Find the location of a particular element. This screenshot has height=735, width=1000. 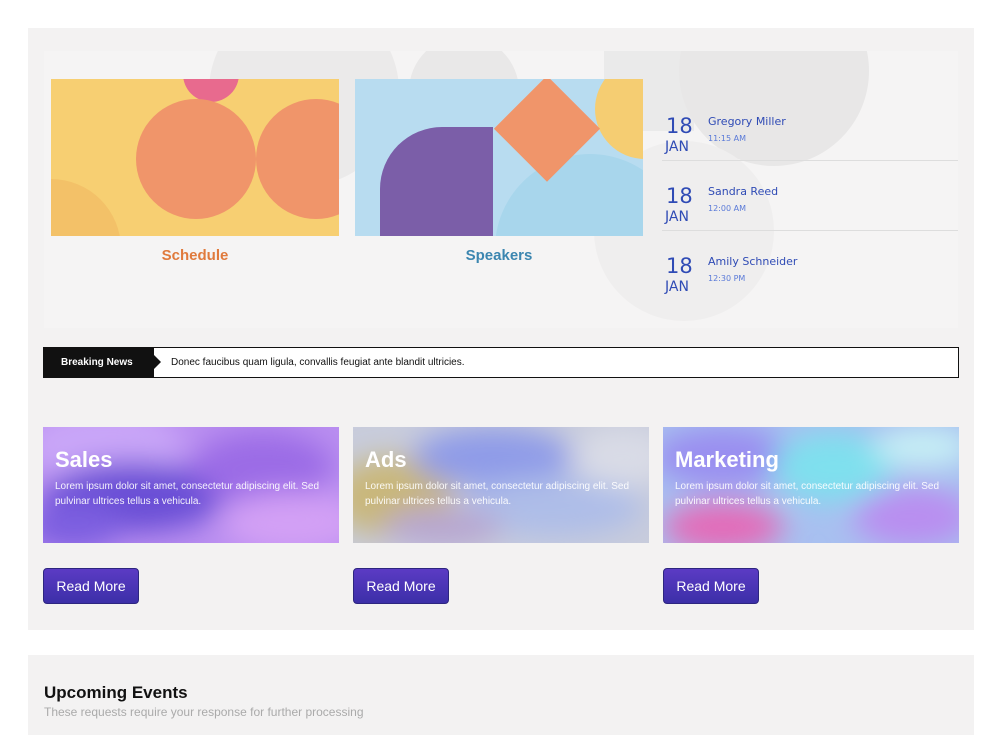

marketing-title: Marketing is located at coordinates (727, 459).